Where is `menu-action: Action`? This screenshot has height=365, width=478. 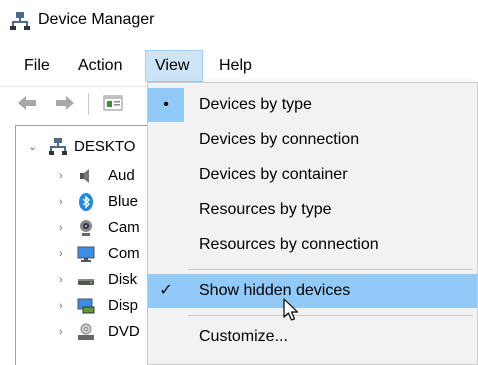 menu-action: Action is located at coordinates (100, 66).